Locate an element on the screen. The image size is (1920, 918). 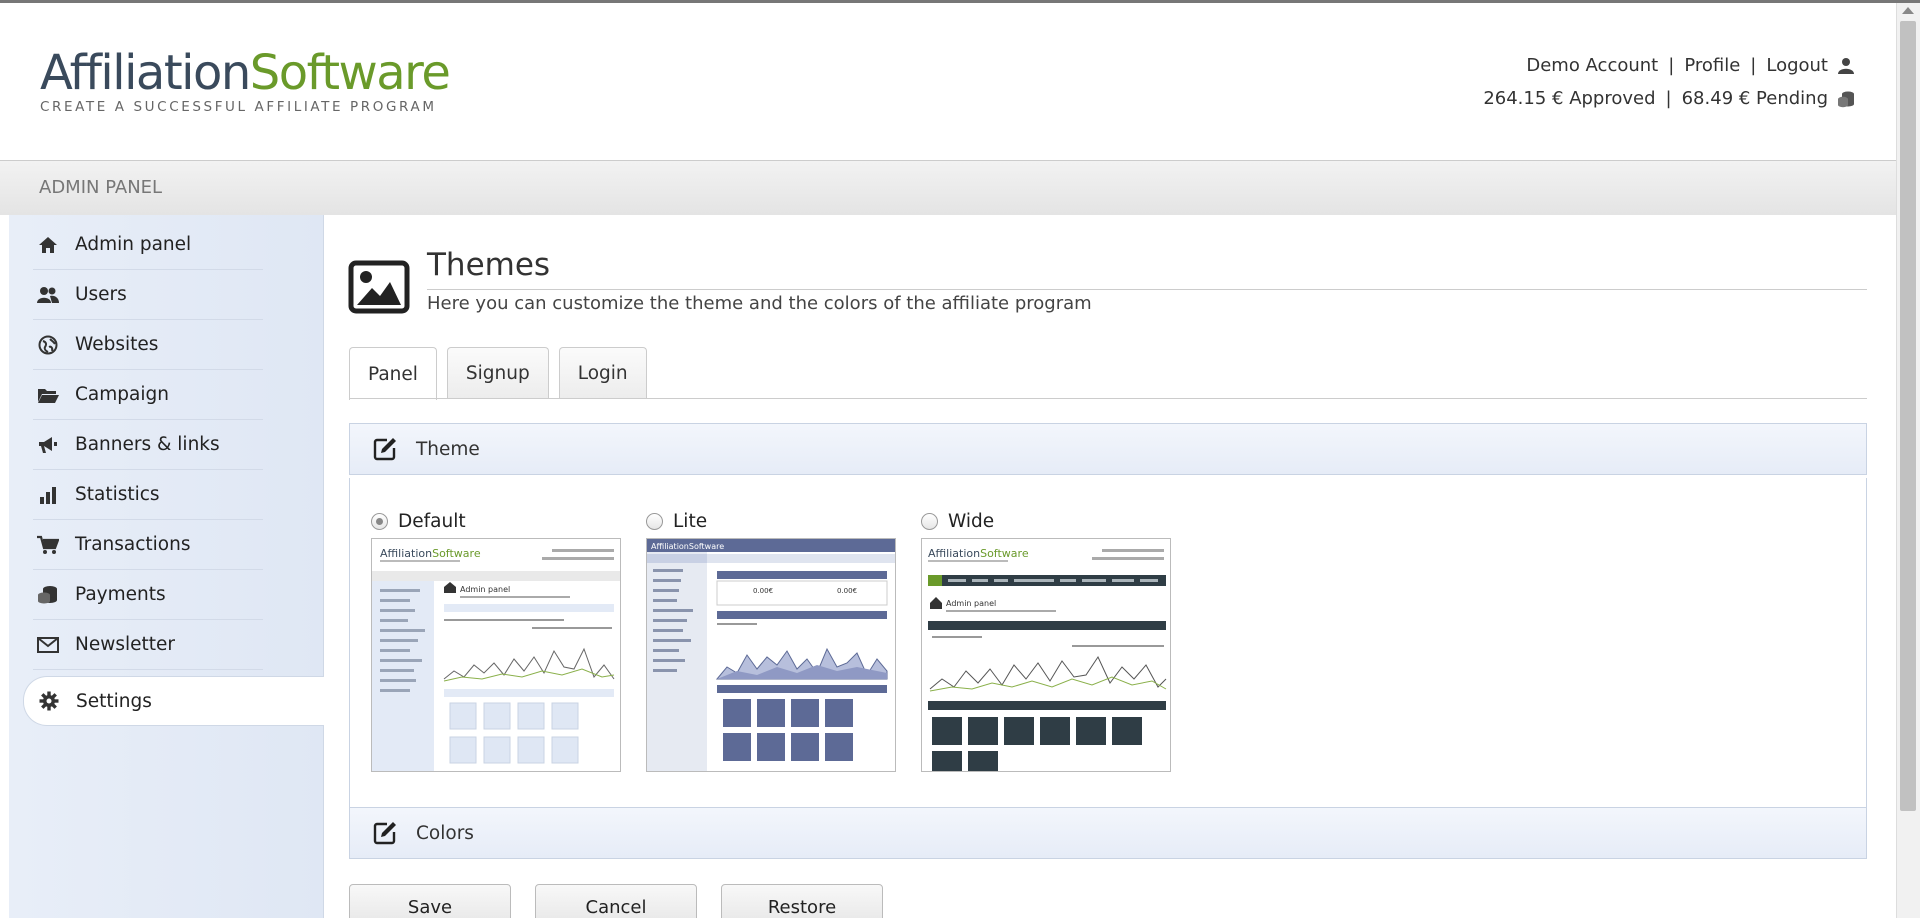
logout-link: Logout is located at coordinates (1797, 65).